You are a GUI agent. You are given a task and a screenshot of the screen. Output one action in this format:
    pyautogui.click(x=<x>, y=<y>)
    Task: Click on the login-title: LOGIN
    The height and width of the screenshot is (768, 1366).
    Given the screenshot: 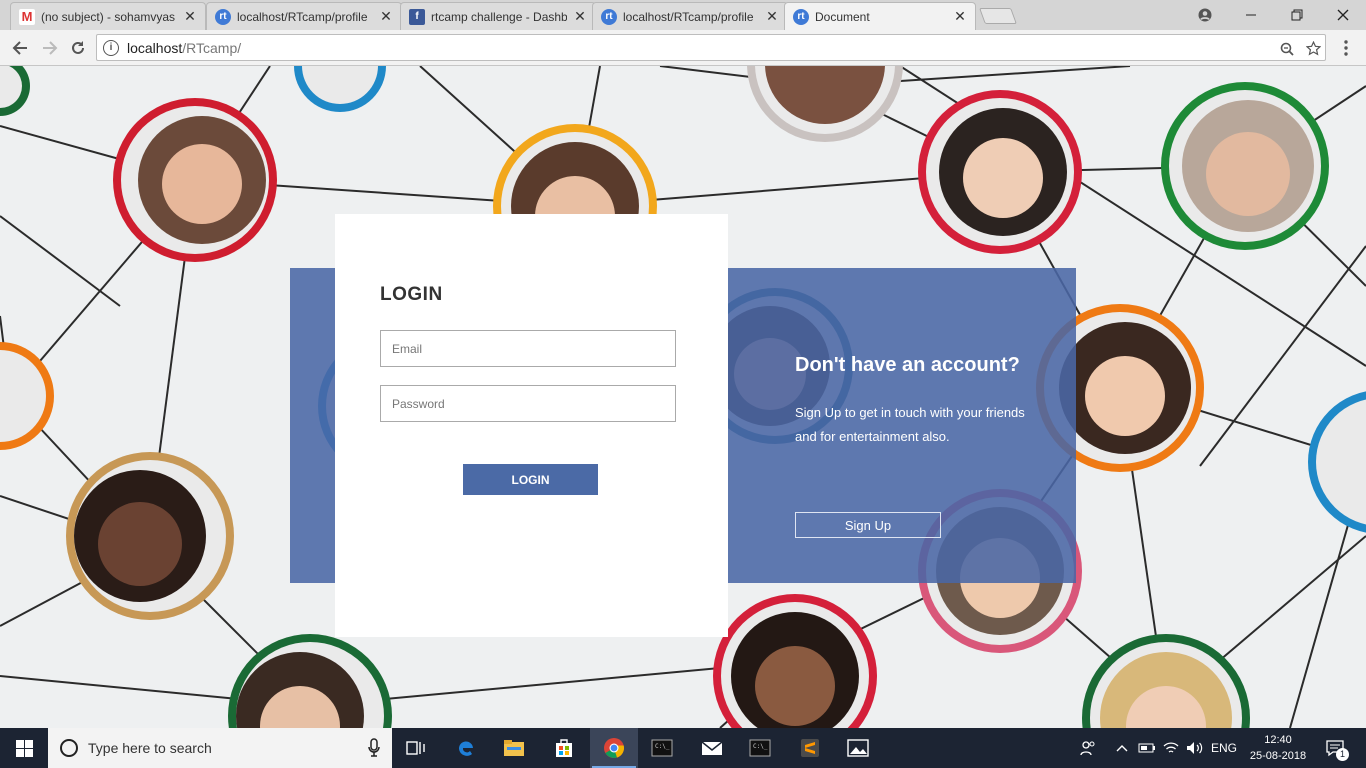 What is the action you would take?
    pyautogui.click(x=411, y=294)
    